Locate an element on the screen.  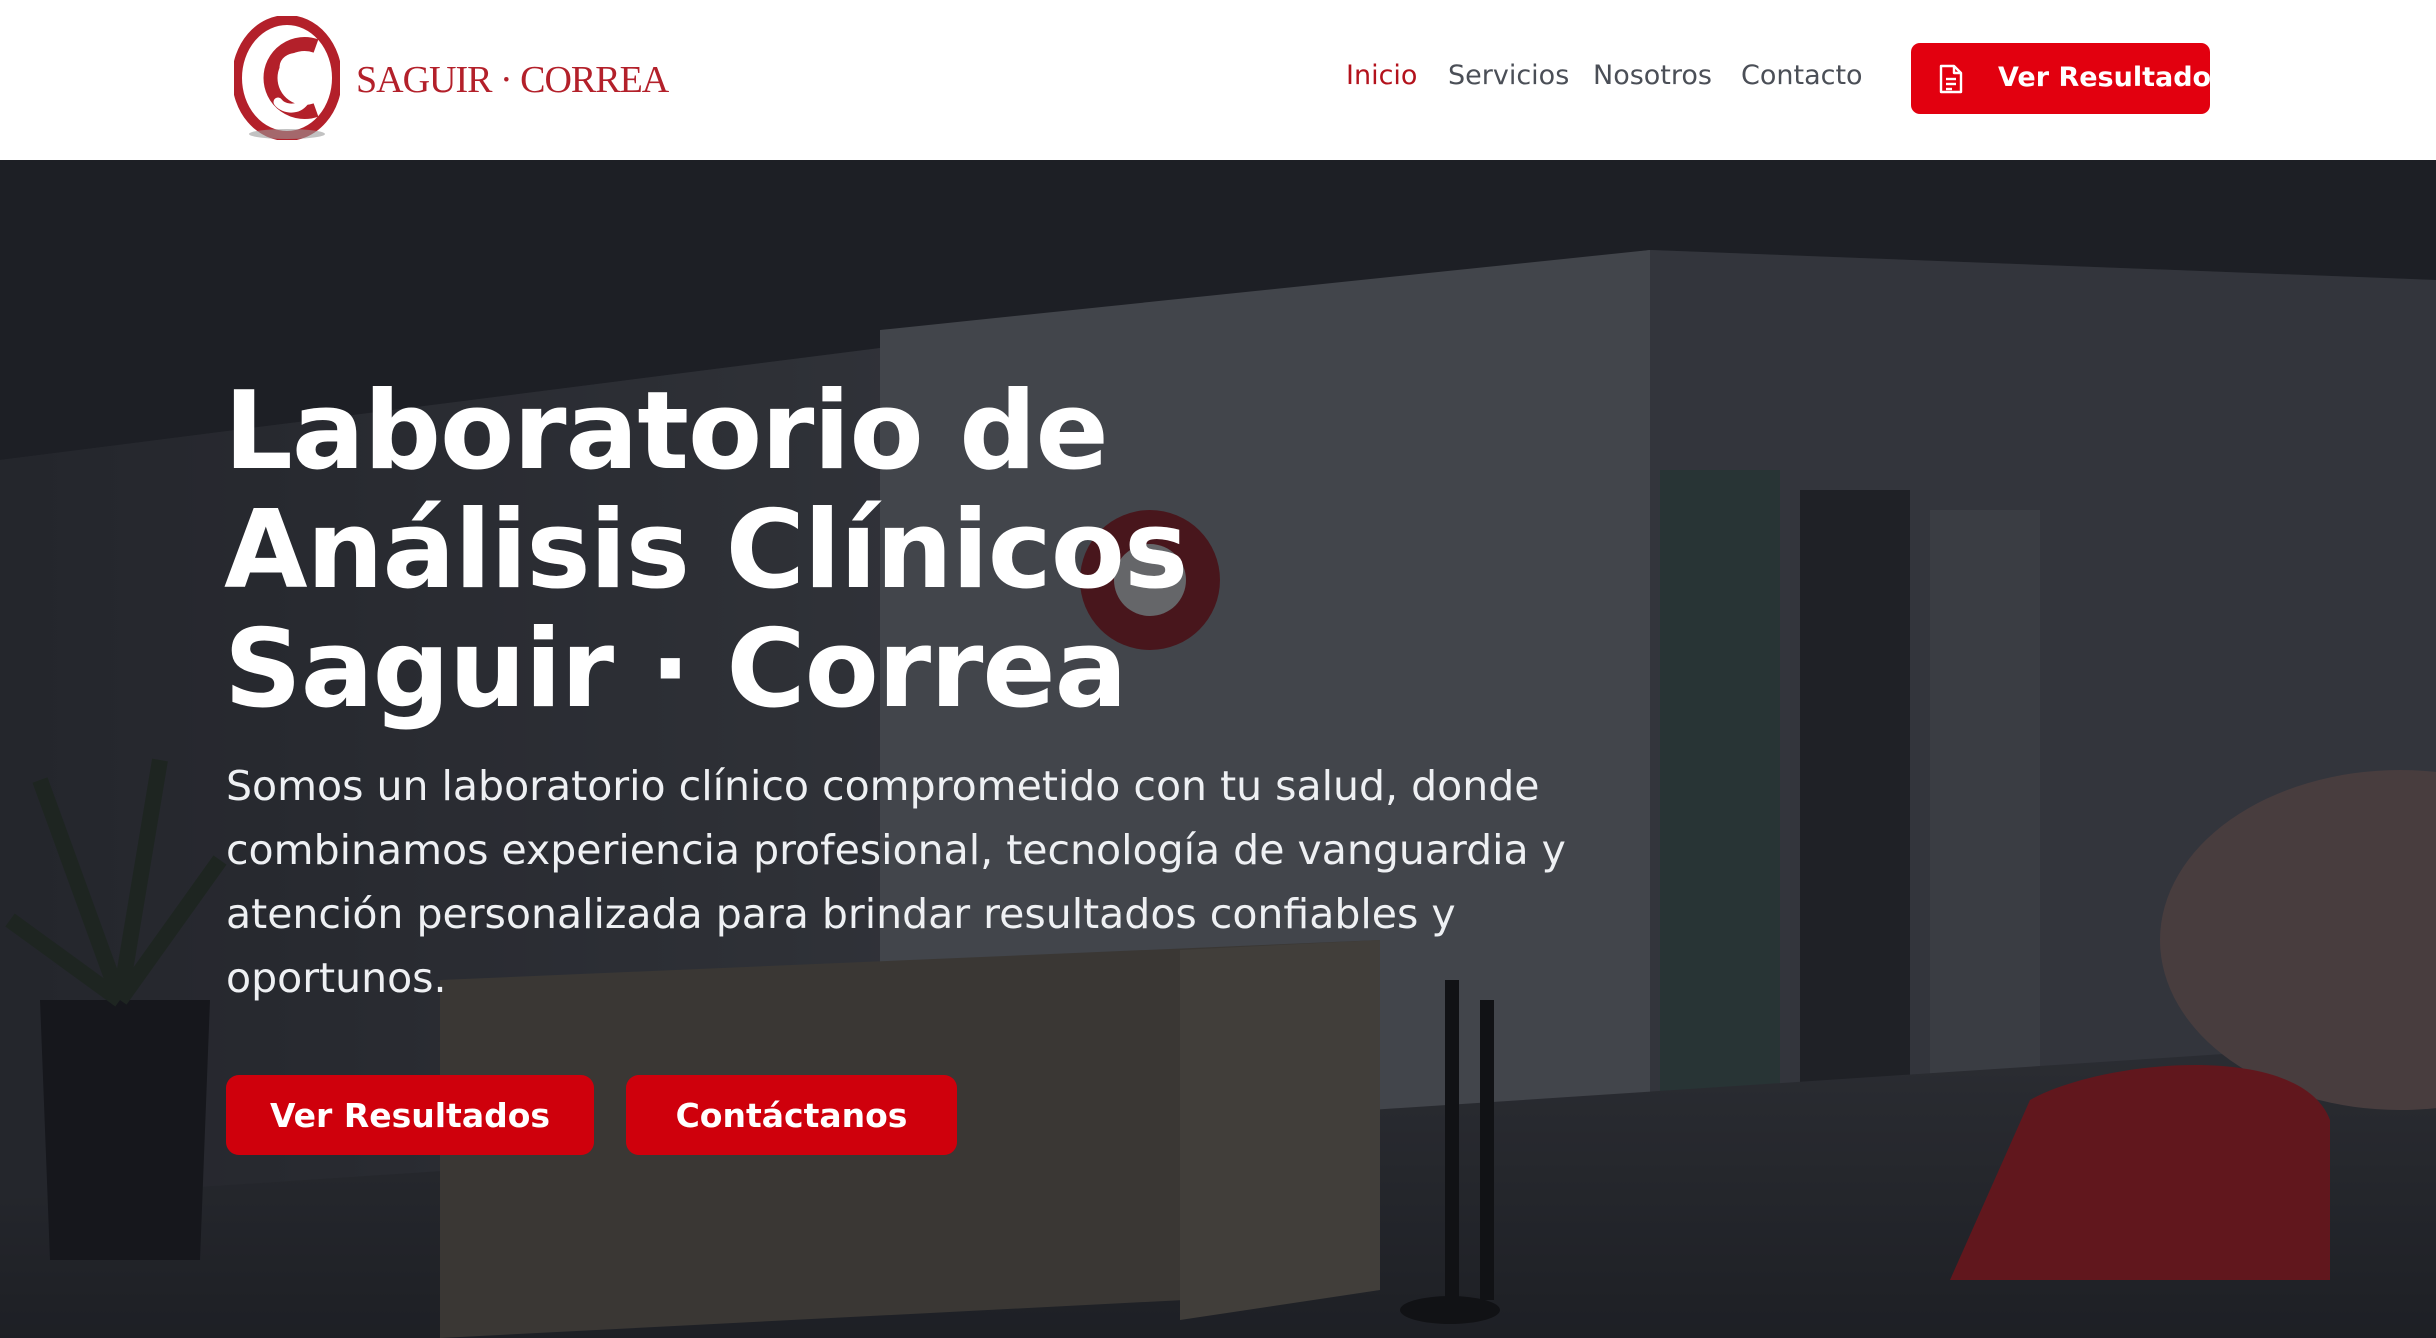
hero-title-line: Saguir · Correa is located at coordinates (675, 669).